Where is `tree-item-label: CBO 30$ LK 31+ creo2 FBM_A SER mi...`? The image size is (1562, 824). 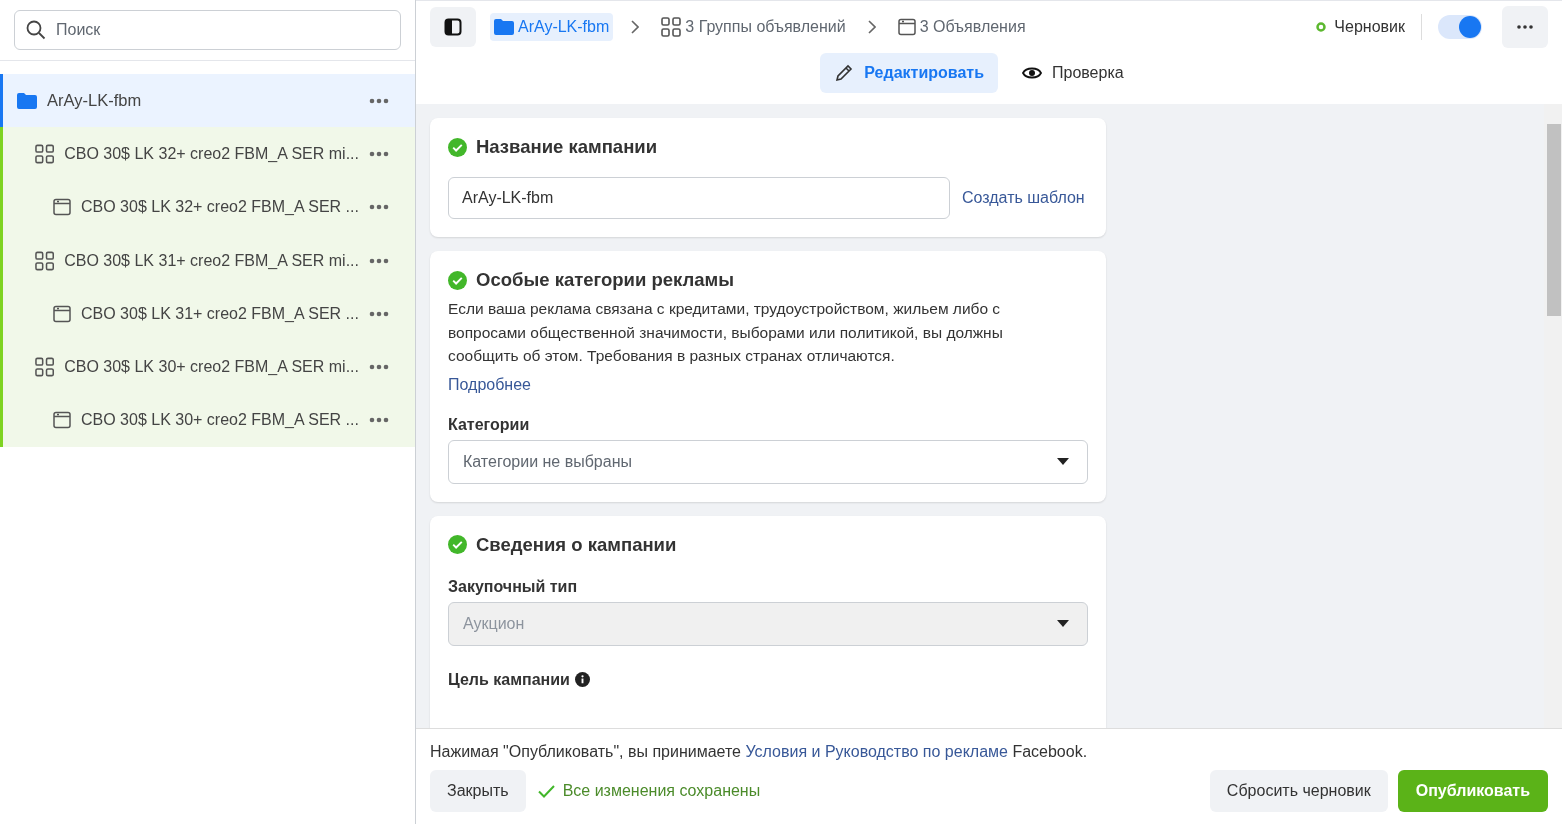 tree-item-label: CBO 30$ LK 31+ creo2 FBM_A SER mi... is located at coordinates (211, 260).